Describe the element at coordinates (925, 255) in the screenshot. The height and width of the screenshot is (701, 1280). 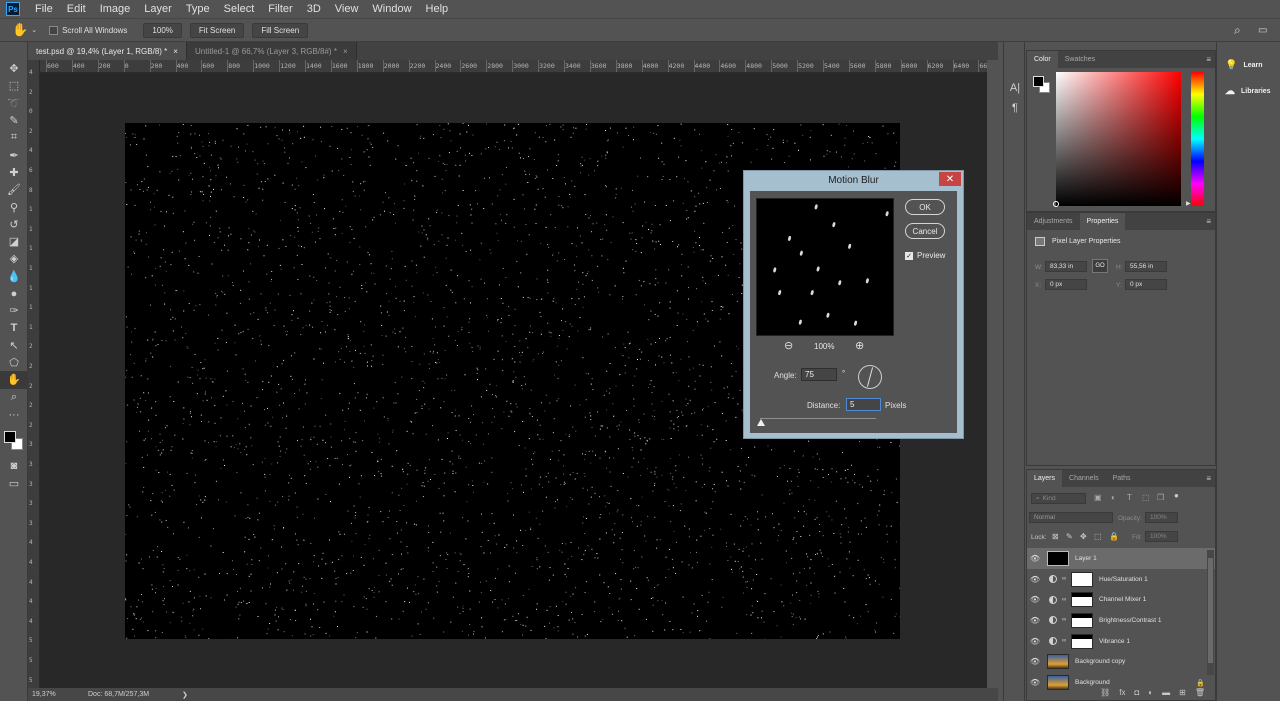
I see `preview-checkbox: ✓ Preview` at that location.